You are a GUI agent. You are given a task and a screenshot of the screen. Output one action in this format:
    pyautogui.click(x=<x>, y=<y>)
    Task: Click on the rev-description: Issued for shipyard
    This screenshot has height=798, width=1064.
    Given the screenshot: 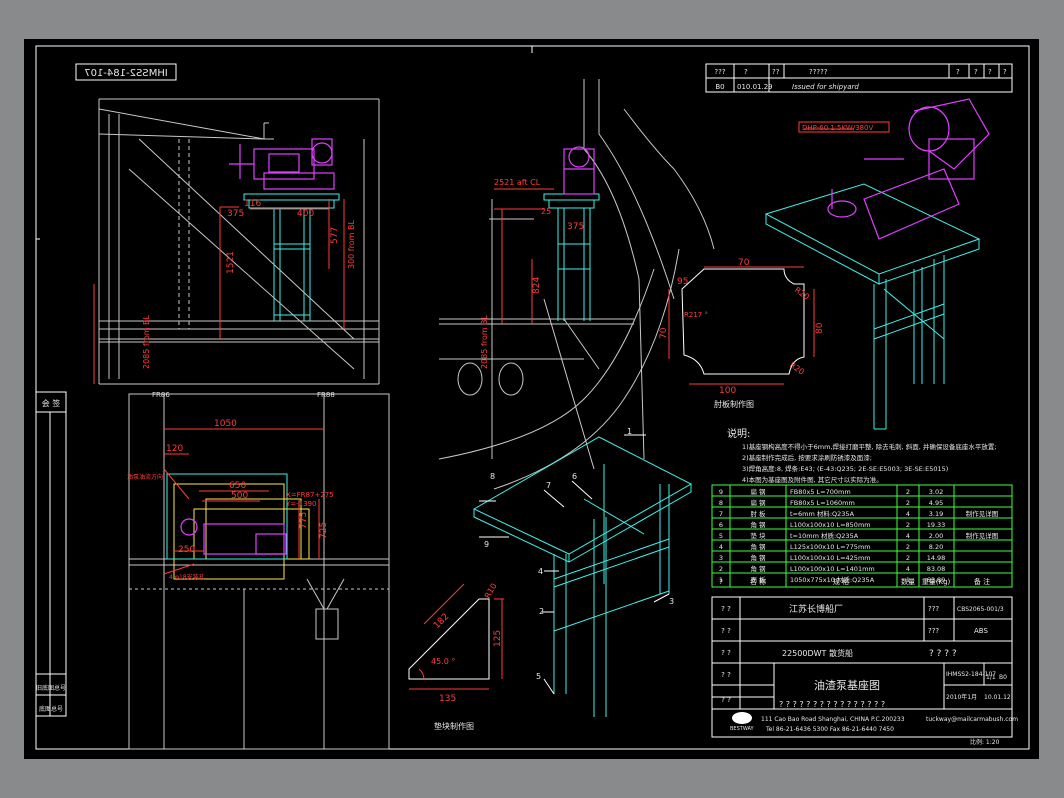 What is the action you would take?
    pyautogui.click(x=825, y=87)
    